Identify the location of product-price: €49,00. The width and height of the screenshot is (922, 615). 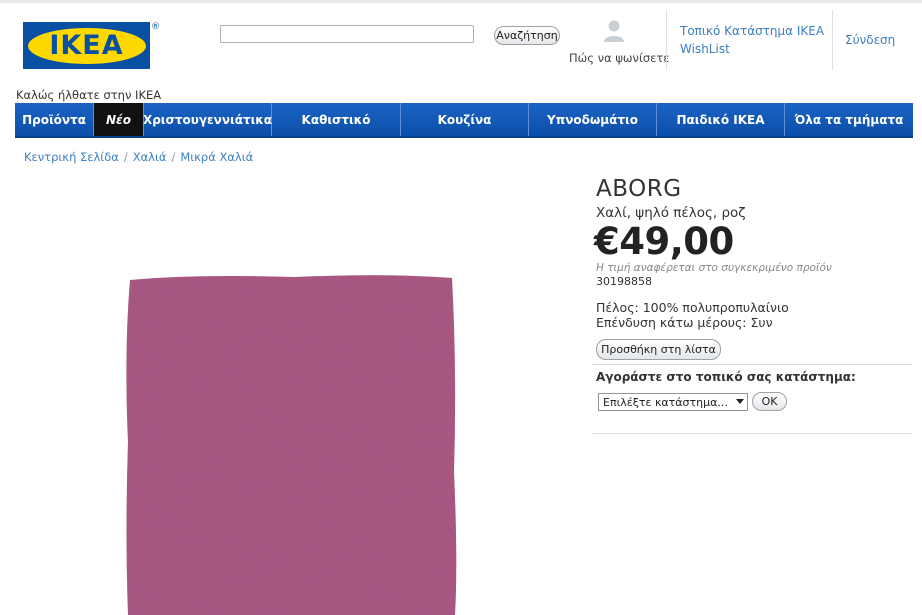
(664, 241).